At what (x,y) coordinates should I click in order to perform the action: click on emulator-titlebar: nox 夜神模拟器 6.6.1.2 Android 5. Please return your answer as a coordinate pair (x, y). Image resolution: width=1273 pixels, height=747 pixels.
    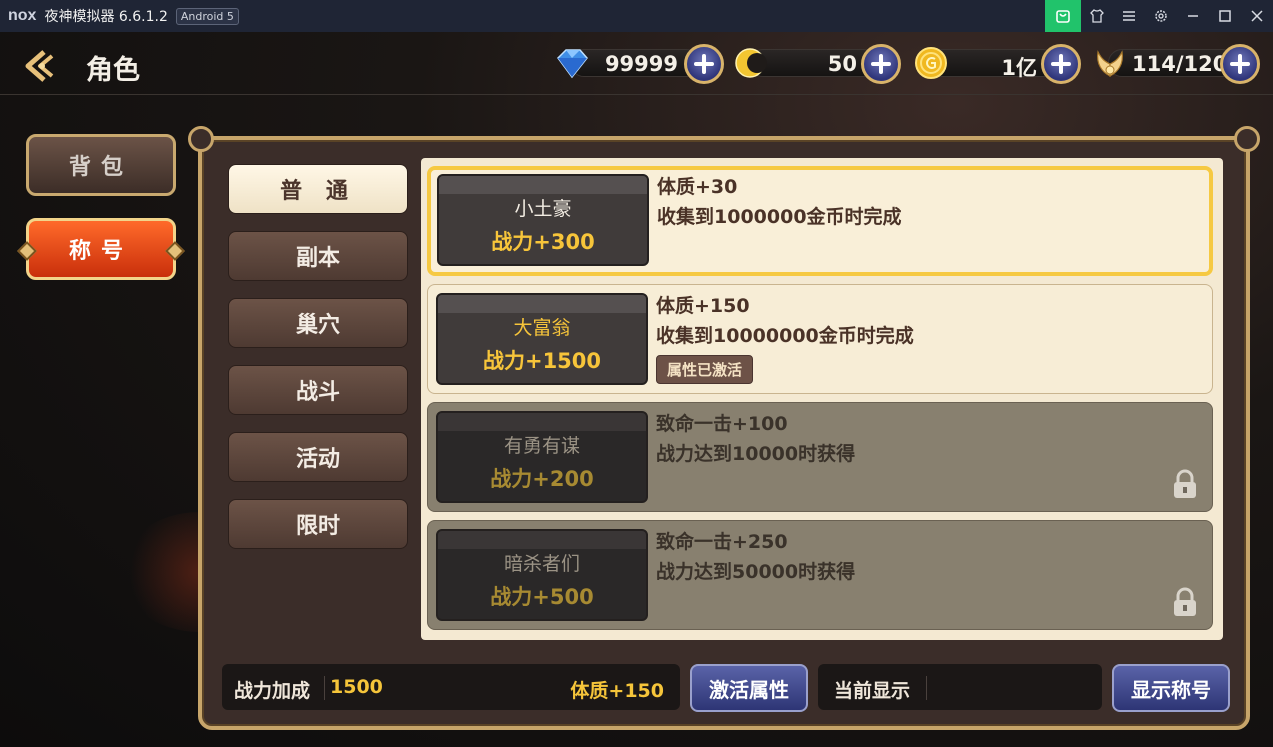
    Looking at the image, I should click on (636, 16).